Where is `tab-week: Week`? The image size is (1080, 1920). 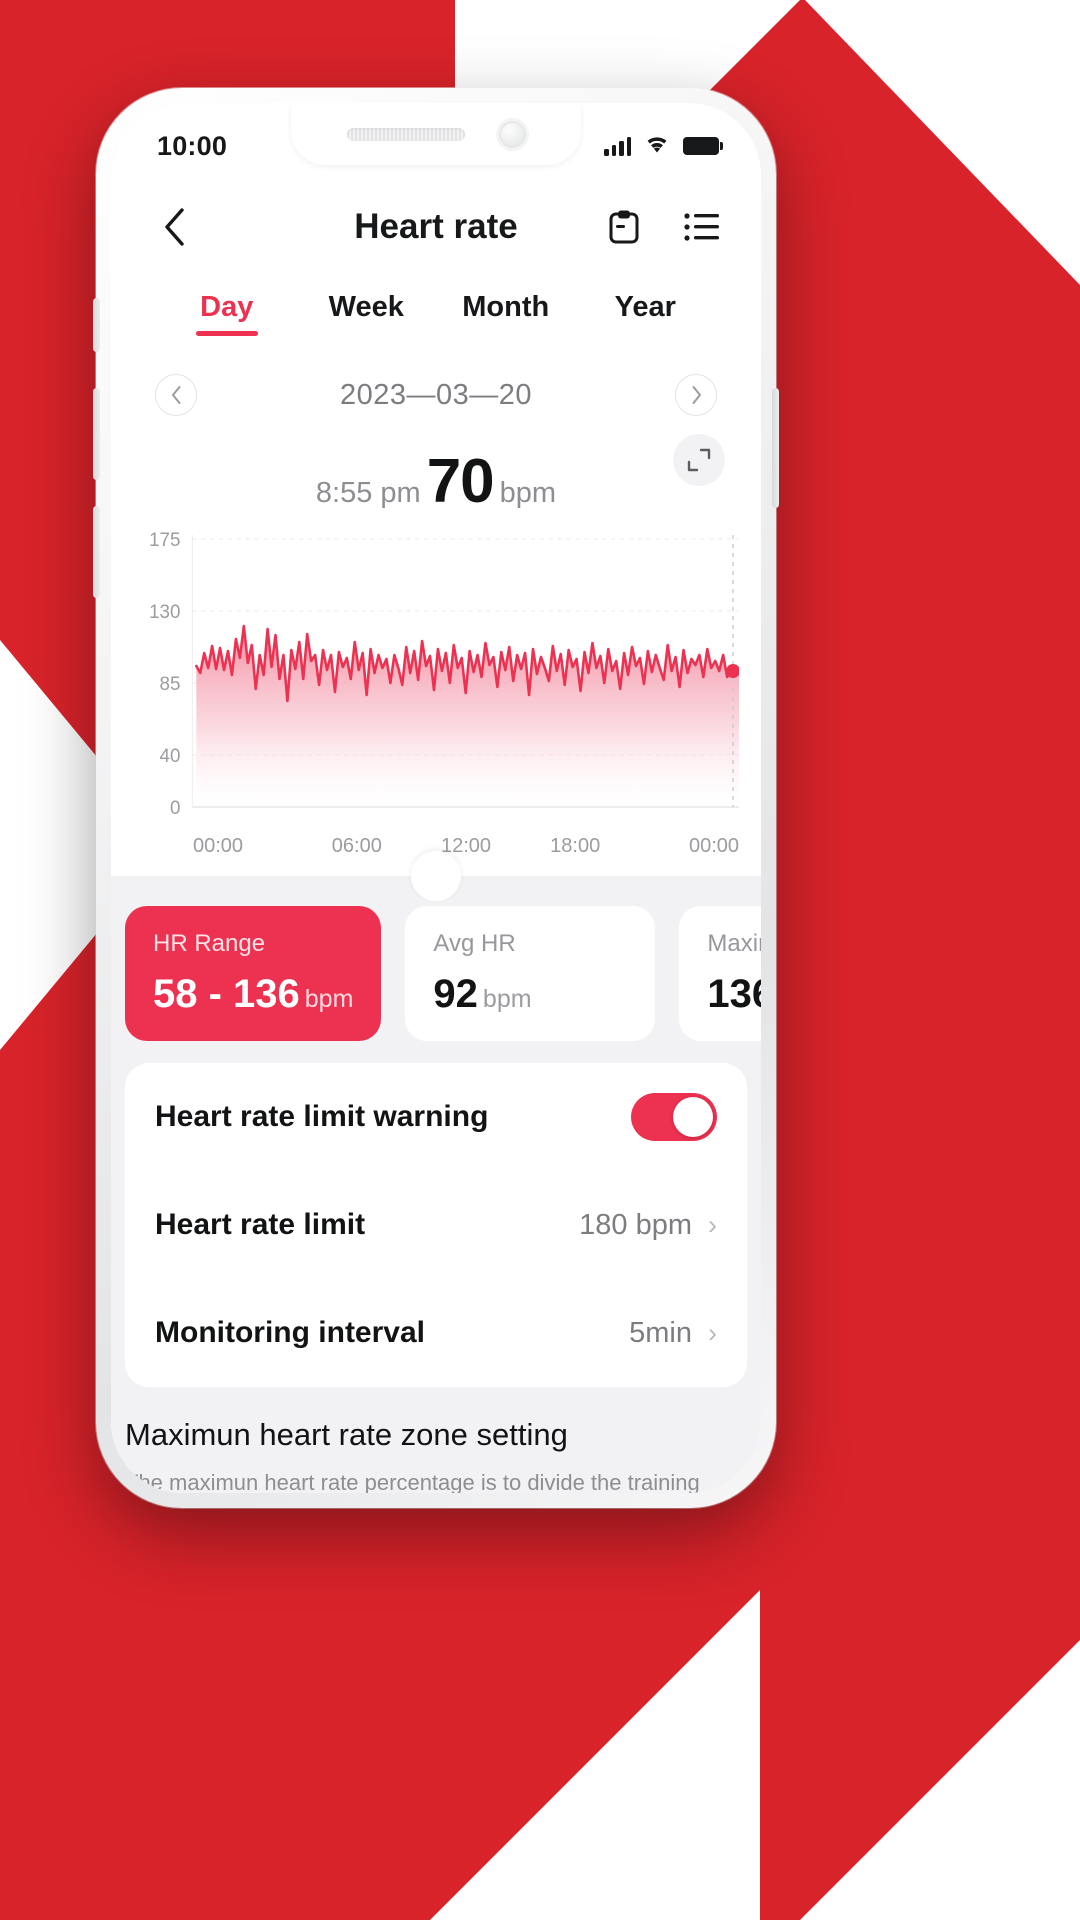 tab-week: Week is located at coordinates (367, 313).